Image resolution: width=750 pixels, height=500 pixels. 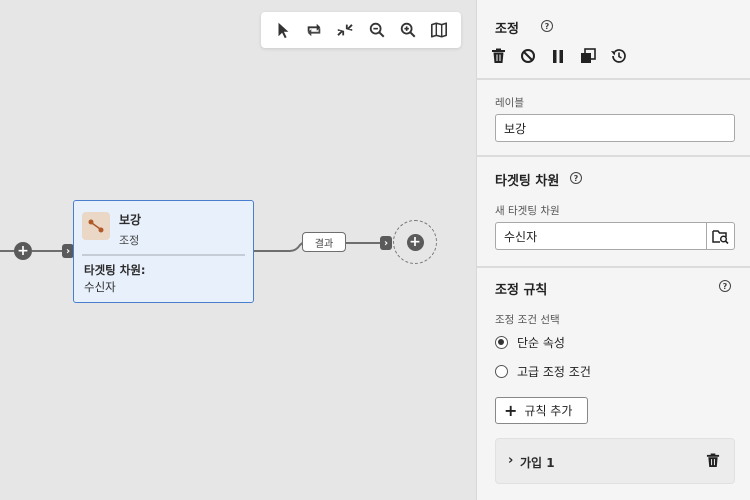 What do you see at coordinates (361, 30) in the screenshot?
I see `canvas-toolbar` at bounding box center [361, 30].